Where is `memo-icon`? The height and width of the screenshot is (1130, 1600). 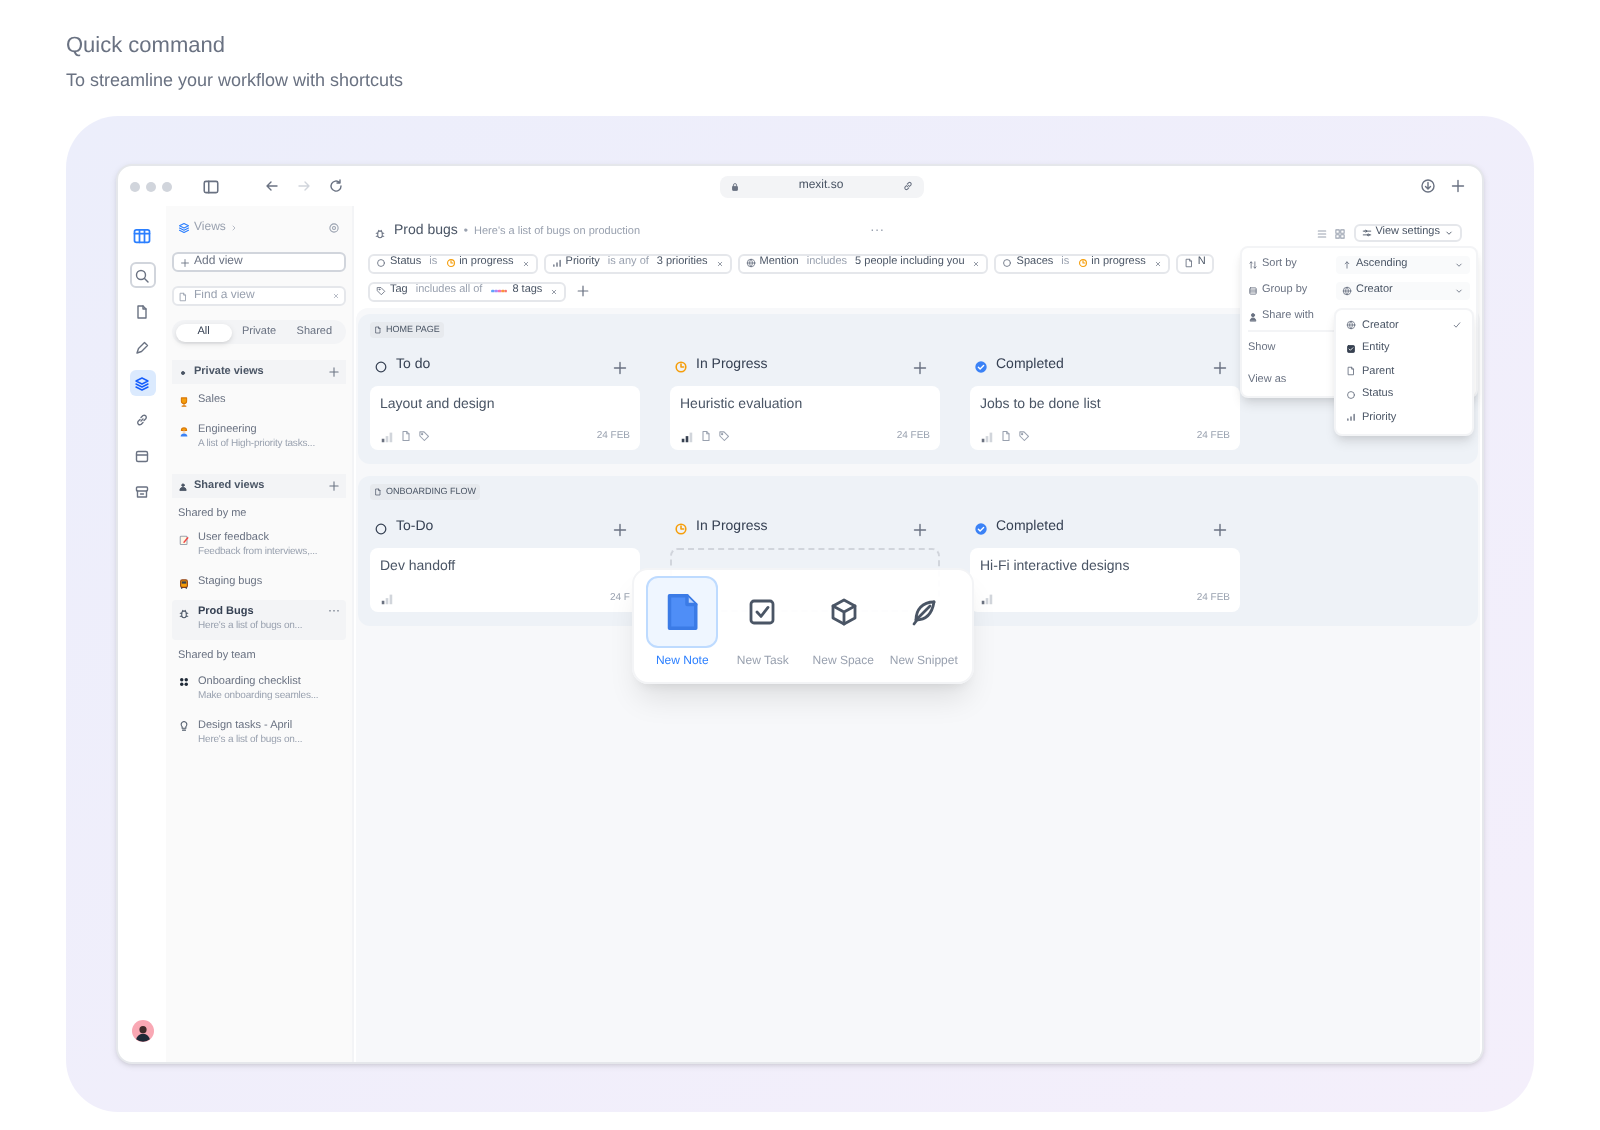
memo-icon is located at coordinates (184, 539).